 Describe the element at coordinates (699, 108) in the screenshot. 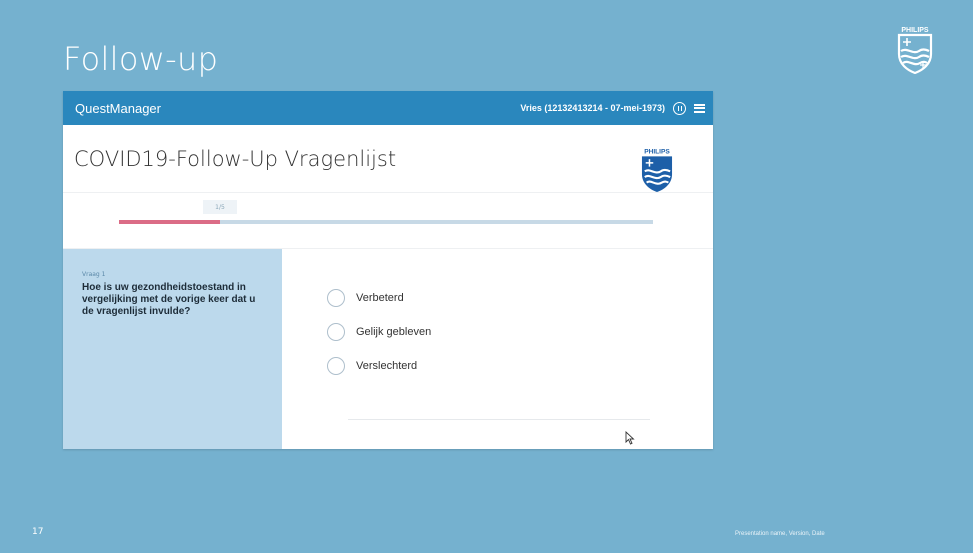

I see `menu-icon` at that location.